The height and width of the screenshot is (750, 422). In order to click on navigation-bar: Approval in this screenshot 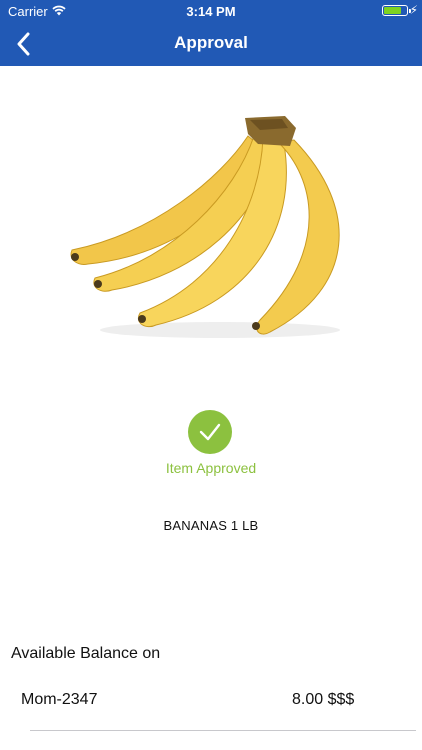, I will do `click(211, 44)`.